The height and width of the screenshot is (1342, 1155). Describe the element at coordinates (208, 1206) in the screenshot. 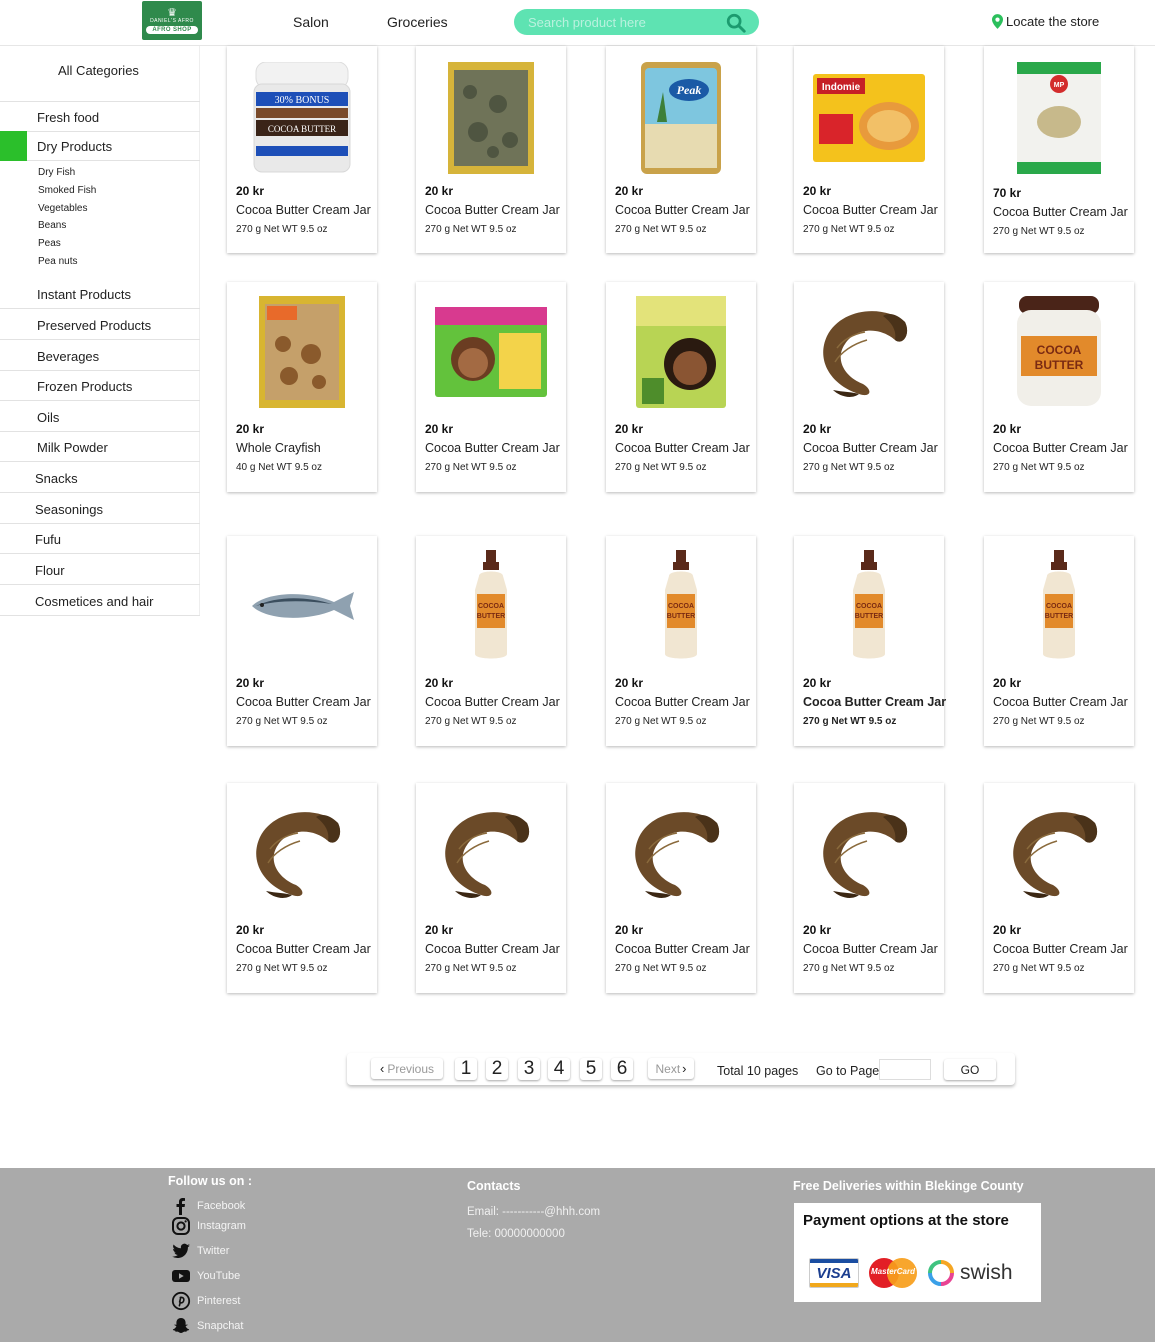

I see `social-link: Facebook` at that location.